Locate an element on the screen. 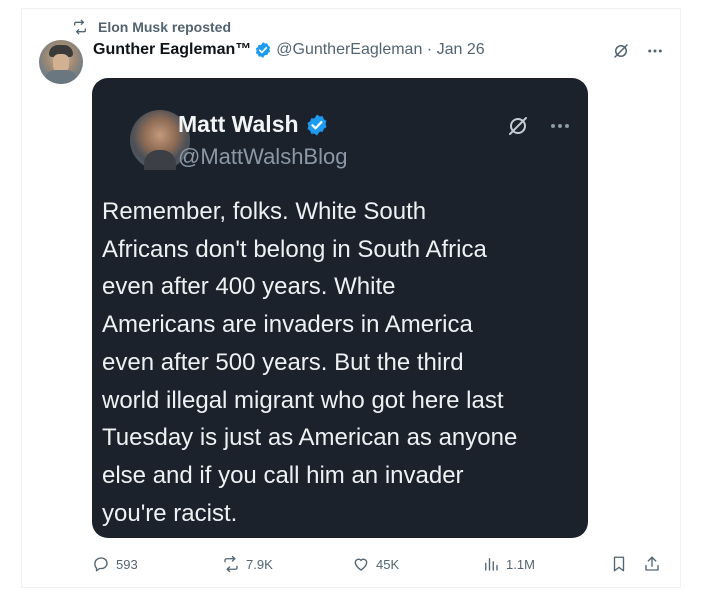 The height and width of the screenshot is (595, 701). share-button is located at coordinates (652, 564).